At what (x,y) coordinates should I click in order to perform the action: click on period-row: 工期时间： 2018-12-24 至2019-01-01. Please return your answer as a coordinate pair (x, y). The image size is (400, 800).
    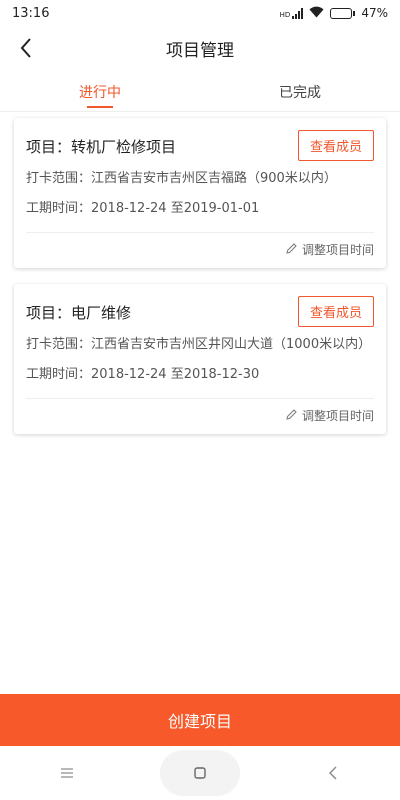
    Looking at the image, I should click on (200, 208).